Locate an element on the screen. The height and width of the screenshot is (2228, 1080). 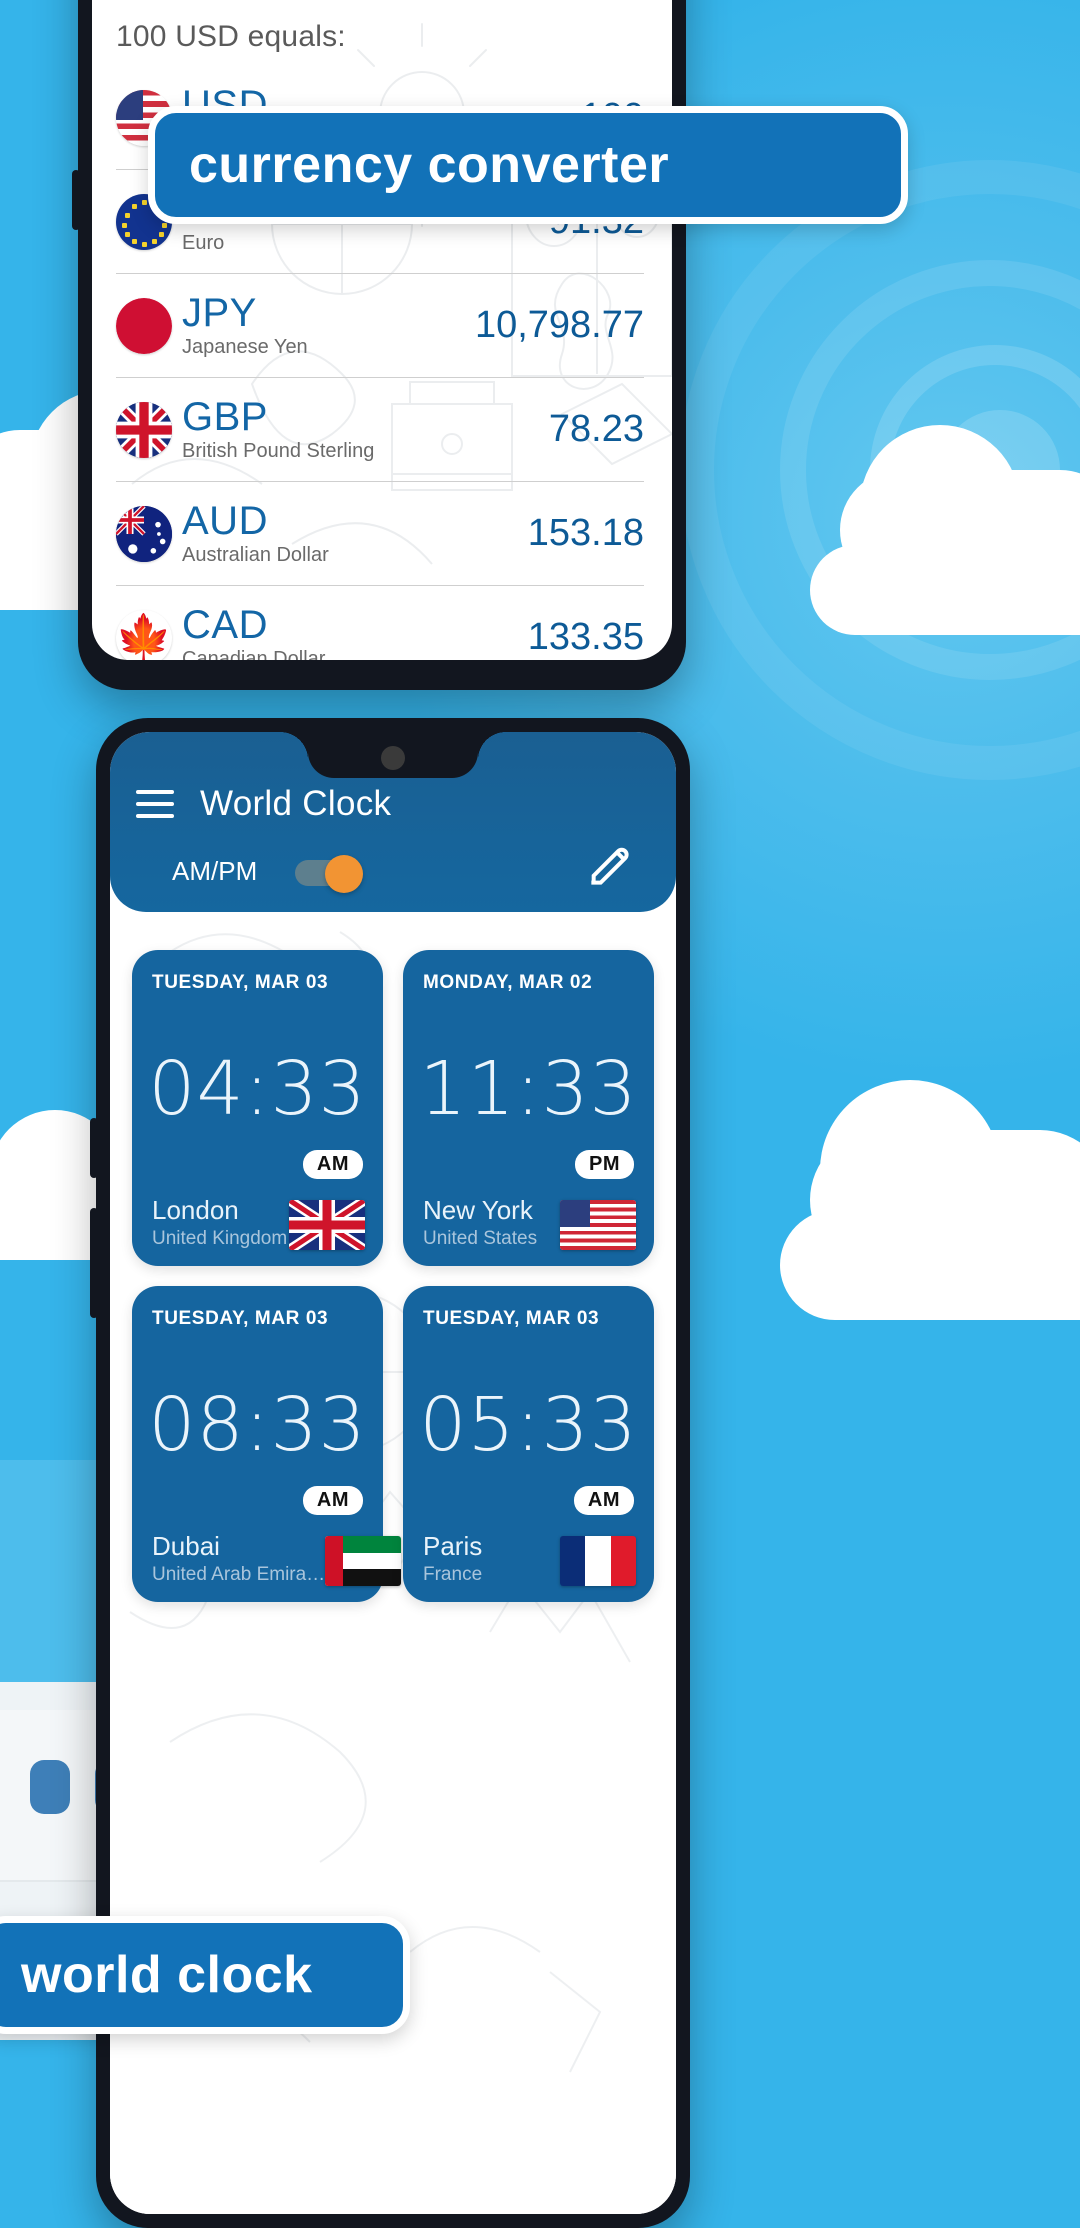
currency-value: 133.35 is located at coordinates (585, 637).